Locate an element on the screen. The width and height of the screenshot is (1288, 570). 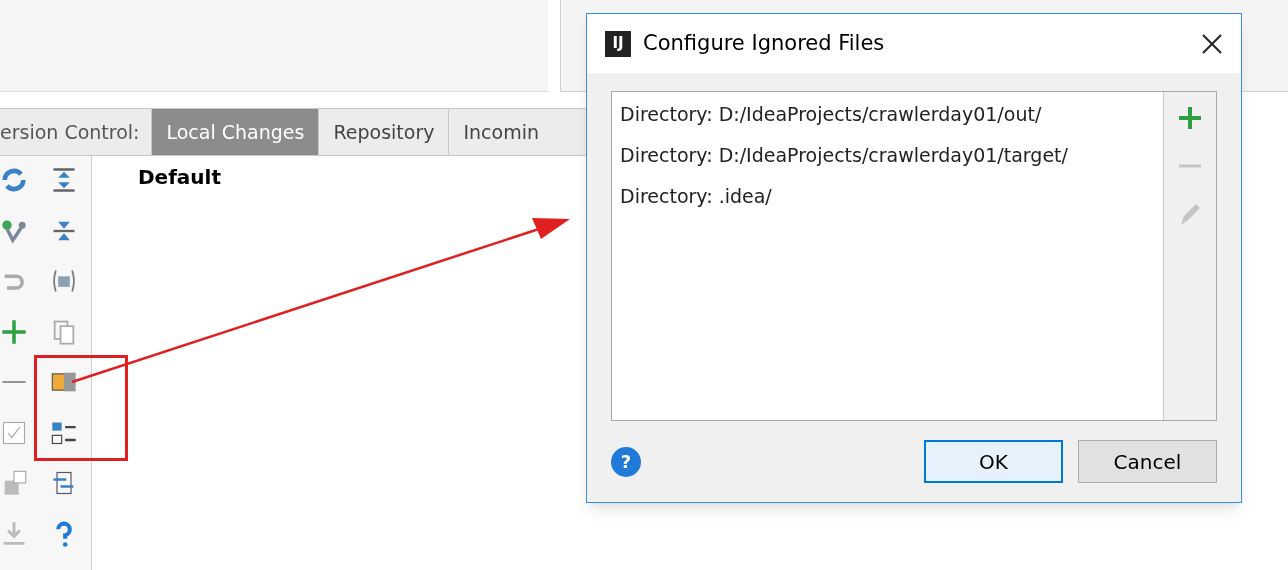
dialog-title: Configure Ignored Files is located at coordinates (764, 43).